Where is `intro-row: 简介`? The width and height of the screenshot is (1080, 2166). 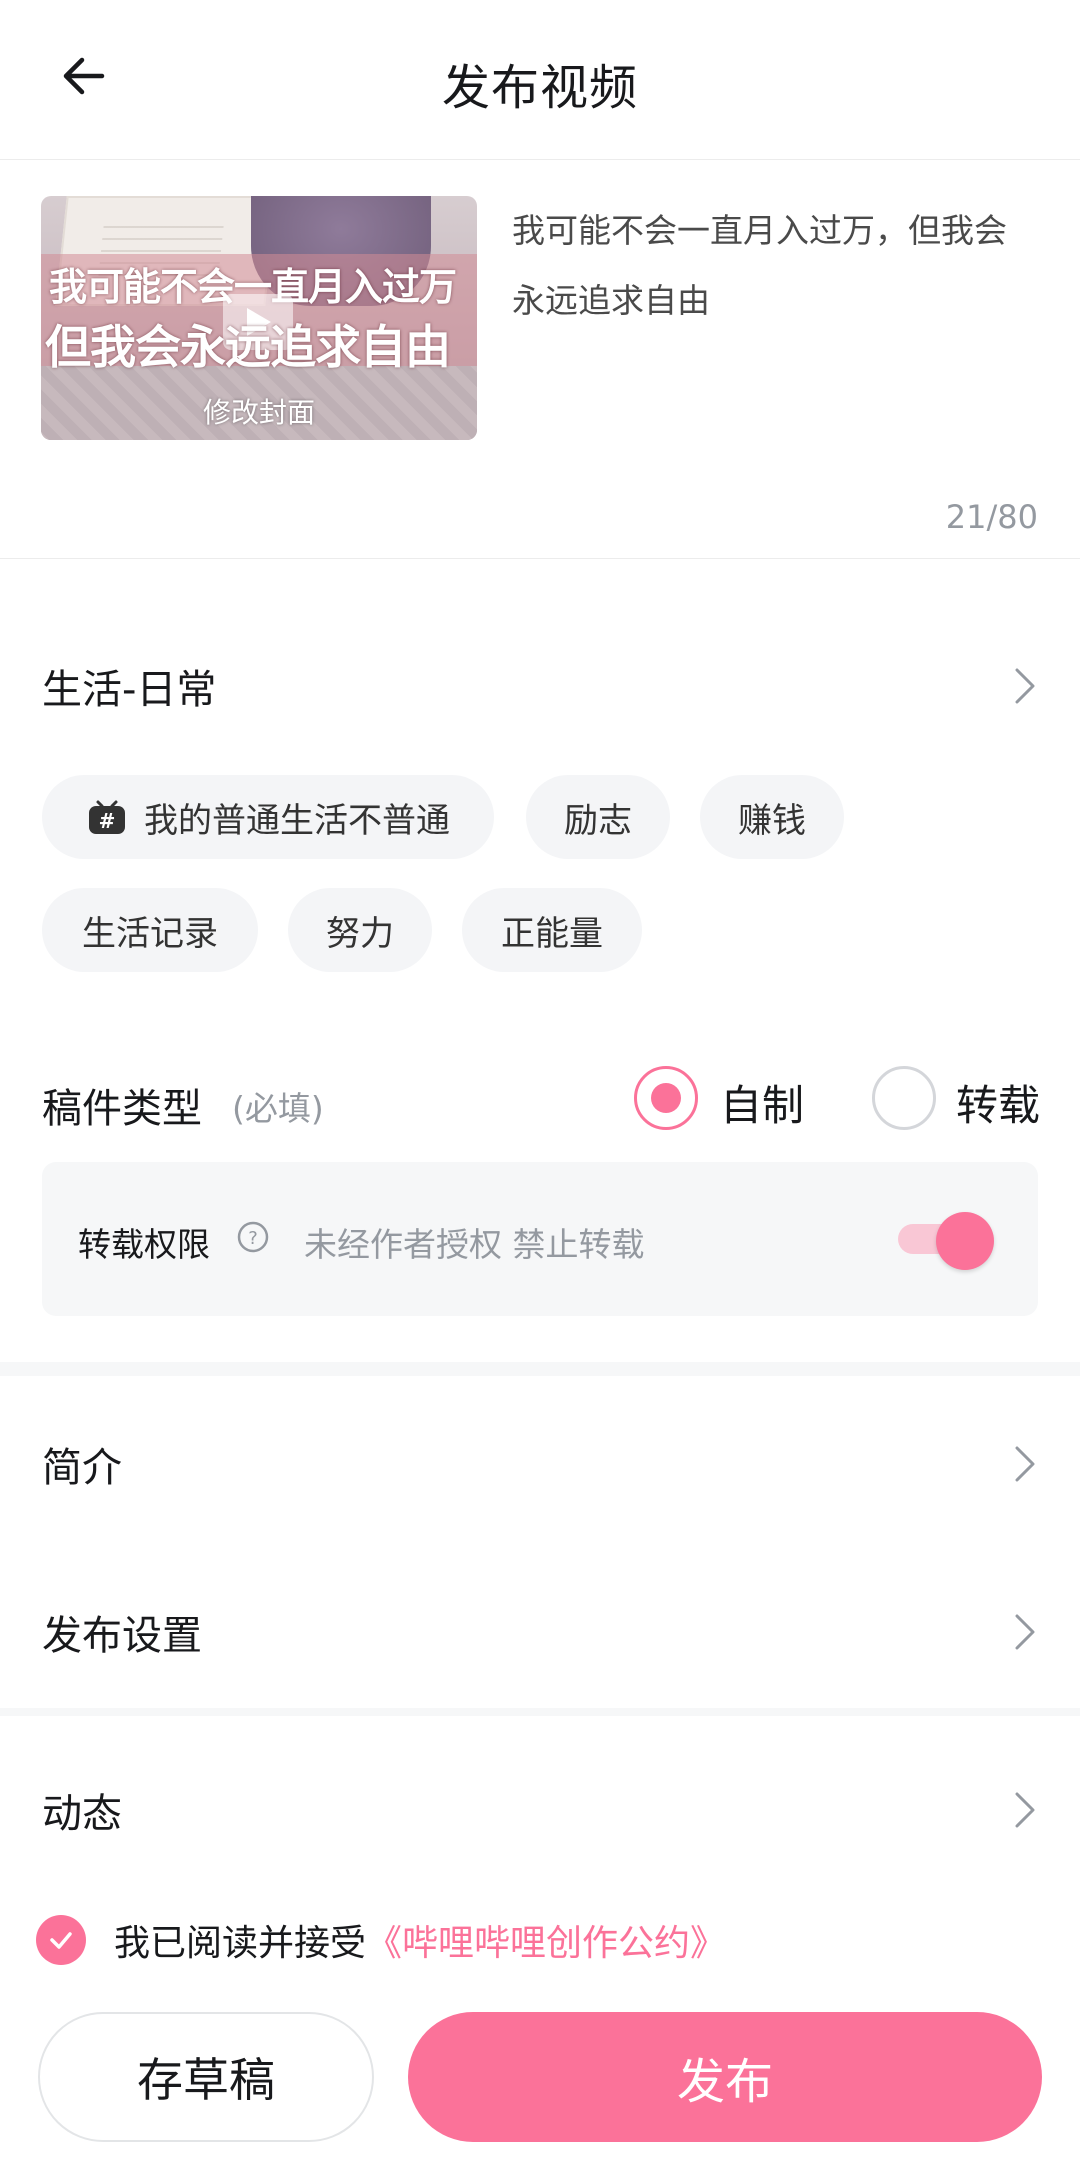 intro-row: 简介 is located at coordinates (540, 1464).